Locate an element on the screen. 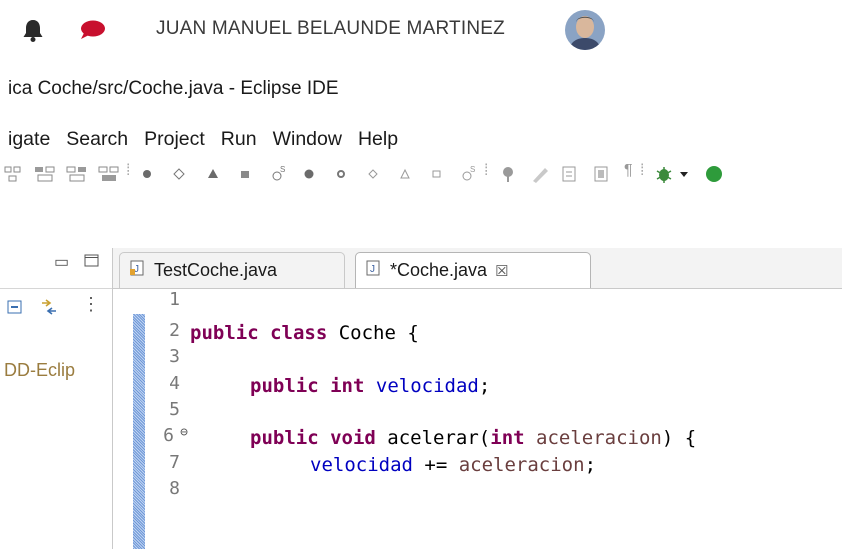  chevron-down-icon is located at coordinates (684, 176).